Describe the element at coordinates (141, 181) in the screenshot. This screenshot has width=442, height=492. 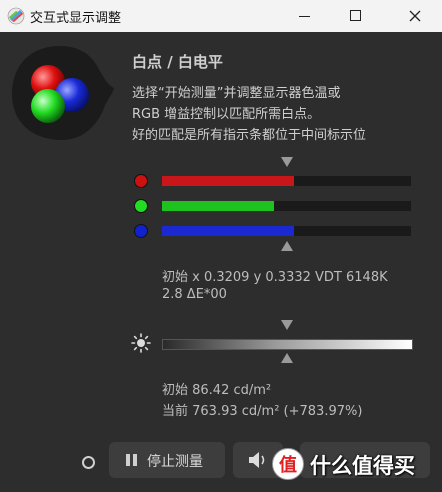
I see `red-dot-icon` at that location.